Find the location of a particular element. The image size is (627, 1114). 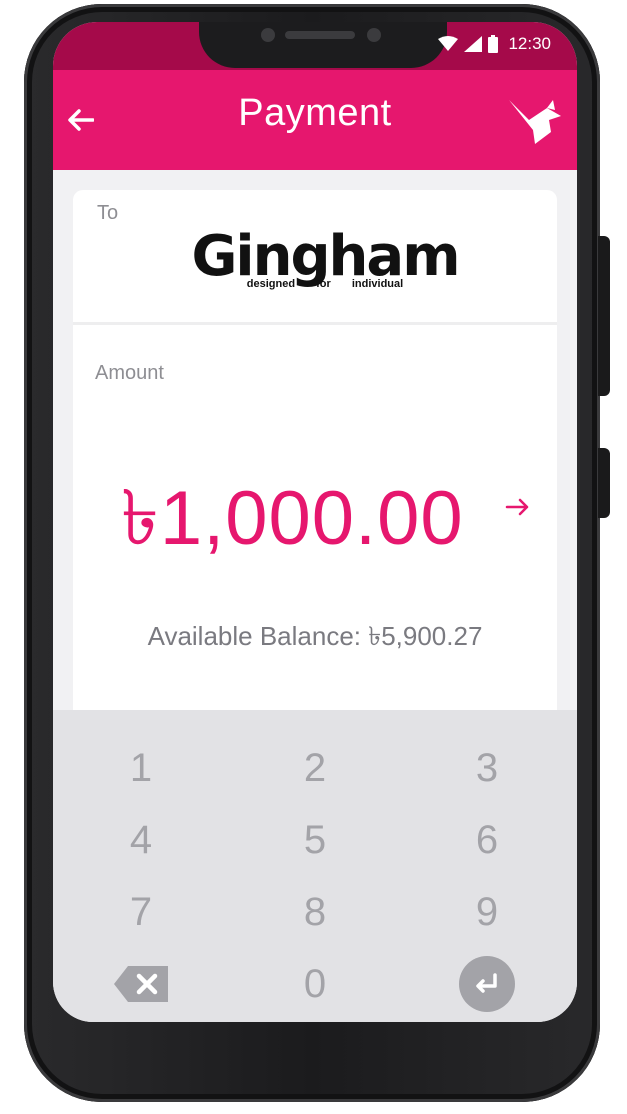

key-1: 1 is located at coordinates (141, 768).